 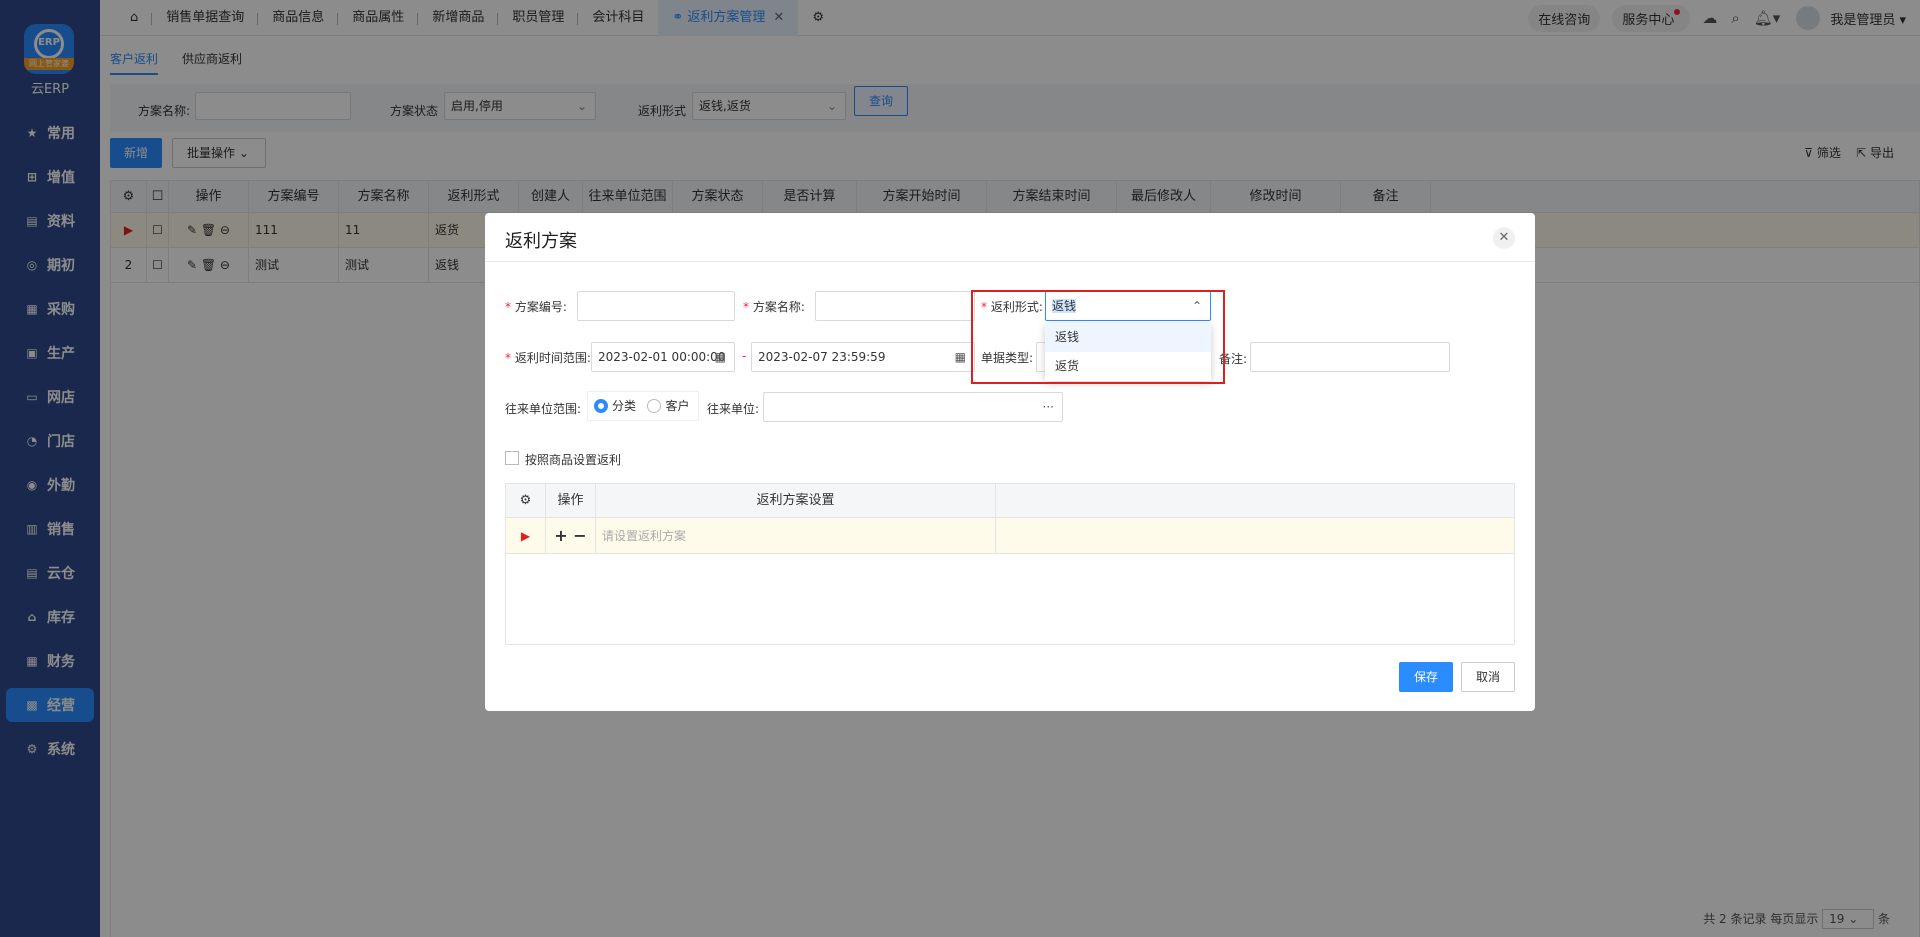 I want to click on name-label: * 方案名称:, so click(x=774, y=307).